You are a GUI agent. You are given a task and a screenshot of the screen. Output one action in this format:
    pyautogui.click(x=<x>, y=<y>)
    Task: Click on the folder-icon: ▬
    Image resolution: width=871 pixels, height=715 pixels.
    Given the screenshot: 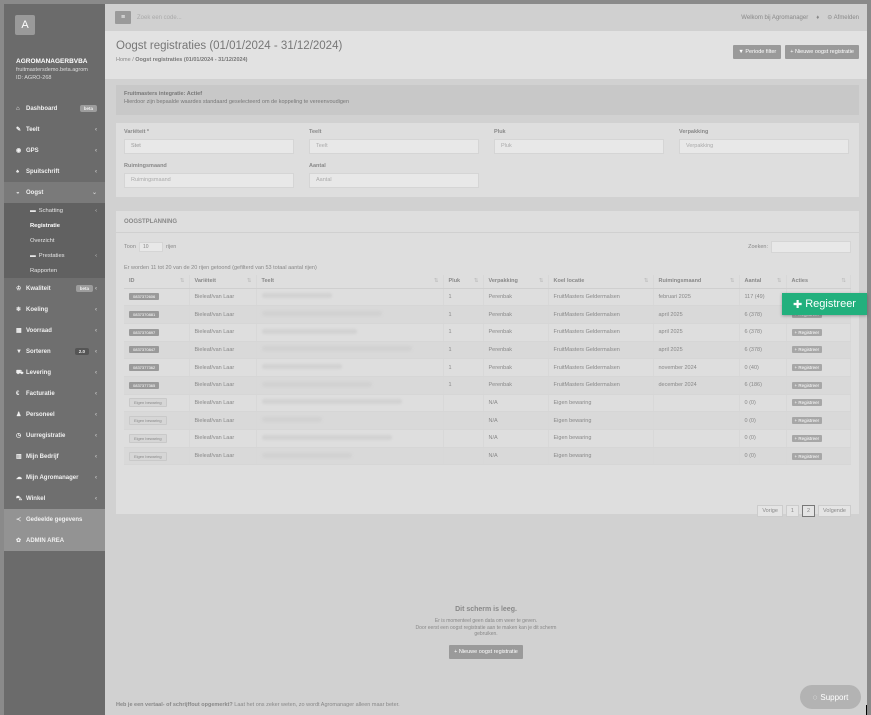 What is the action you would take?
    pyautogui.click(x=33, y=255)
    